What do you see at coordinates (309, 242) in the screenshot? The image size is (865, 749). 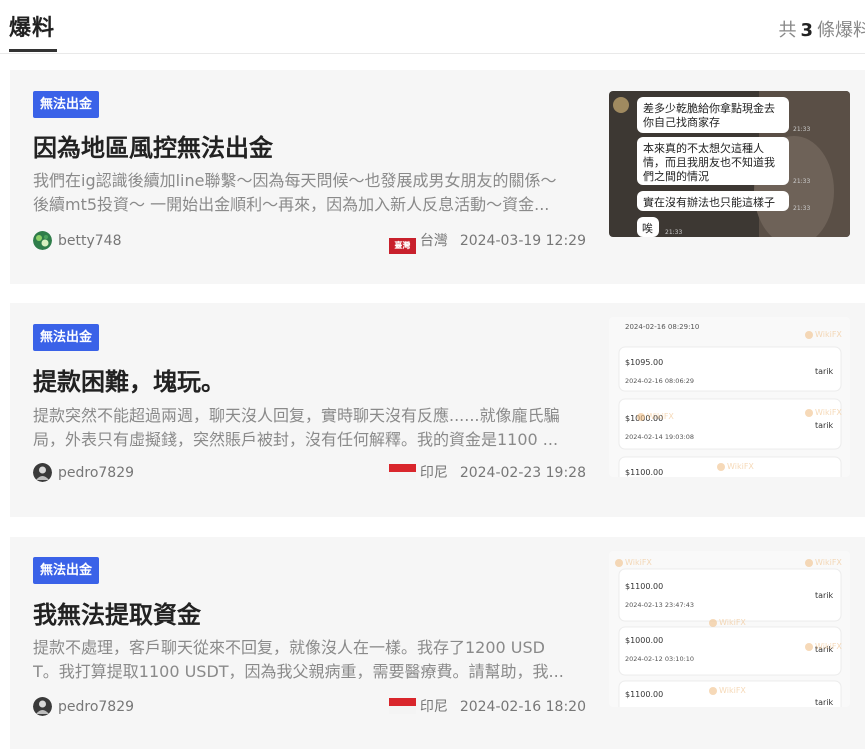 I see `post-meta: betty748 臺灣 台灣 2024-03-19 12:29` at bounding box center [309, 242].